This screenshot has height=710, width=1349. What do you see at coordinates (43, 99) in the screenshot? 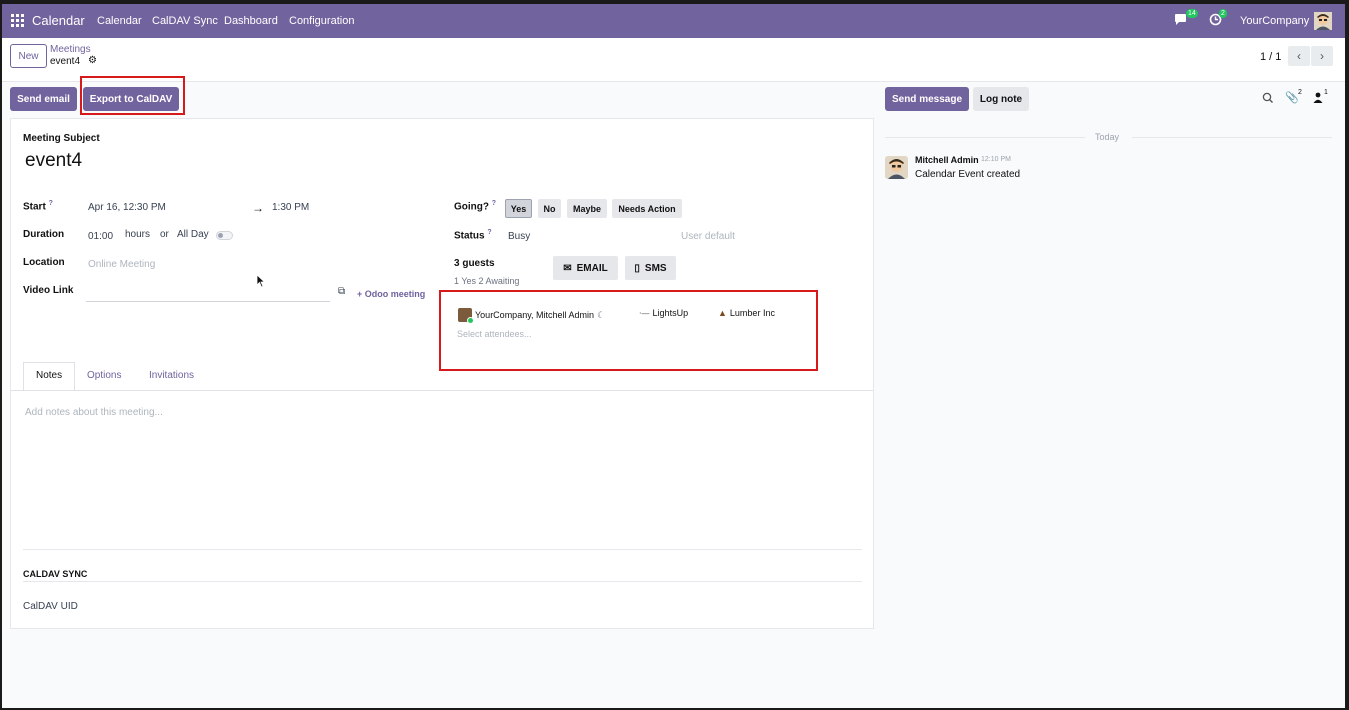
I see `send-email-button: Send email` at bounding box center [43, 99].